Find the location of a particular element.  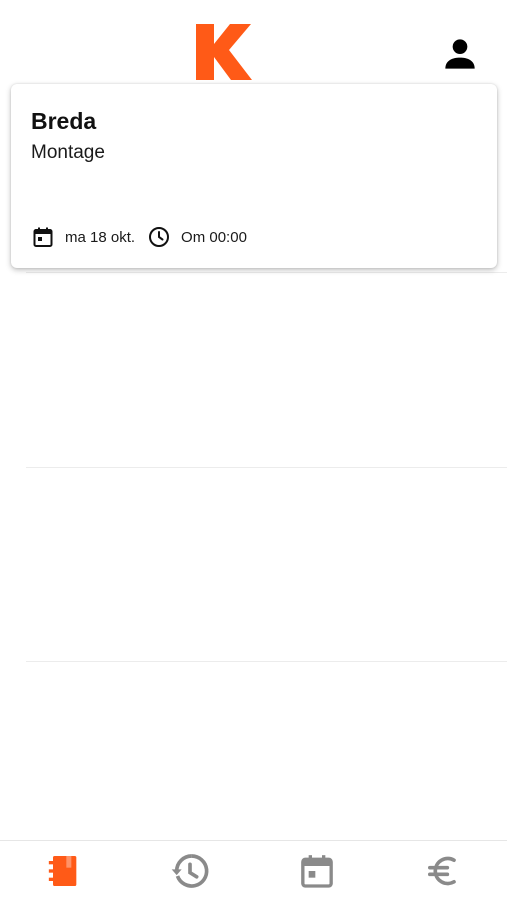

history-icon is located at coordinates (190, 871).